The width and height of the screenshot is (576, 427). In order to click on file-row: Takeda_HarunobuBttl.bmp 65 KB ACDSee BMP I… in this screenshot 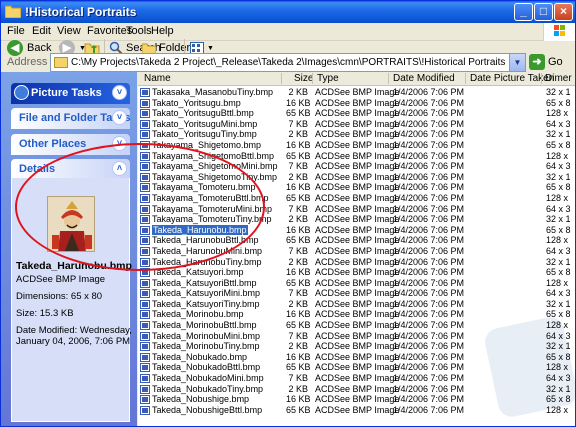, I will do `click(356, 240)`.